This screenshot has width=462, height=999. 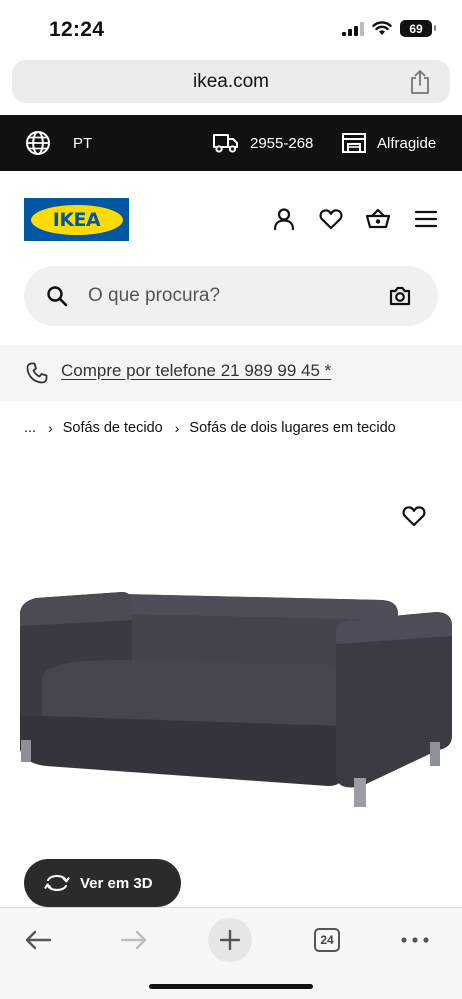 I want to click on store-selector: Alfragide, so click(x=388, y=143).